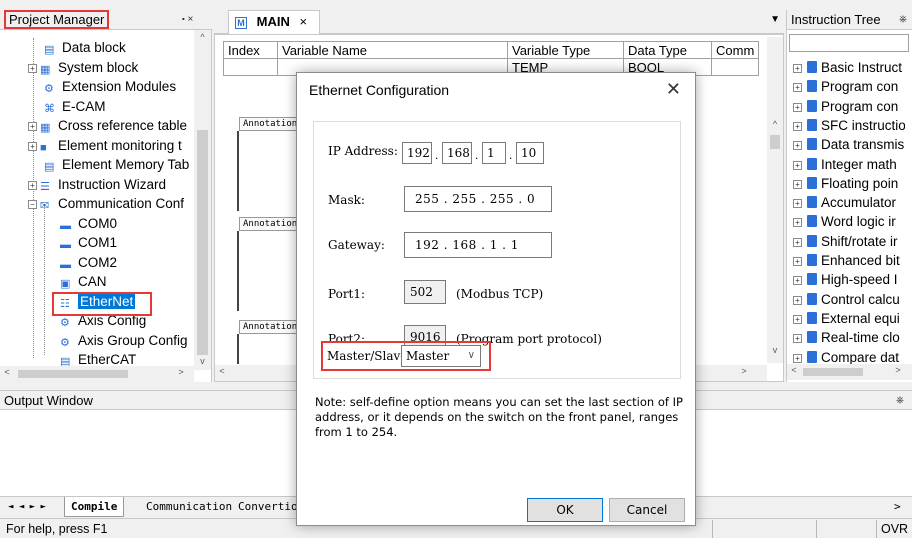  What do you see at coordinates (417, 153) in the screenshot?
I see `ip-octet-1-input: 192` at bounding box center [417, 153].